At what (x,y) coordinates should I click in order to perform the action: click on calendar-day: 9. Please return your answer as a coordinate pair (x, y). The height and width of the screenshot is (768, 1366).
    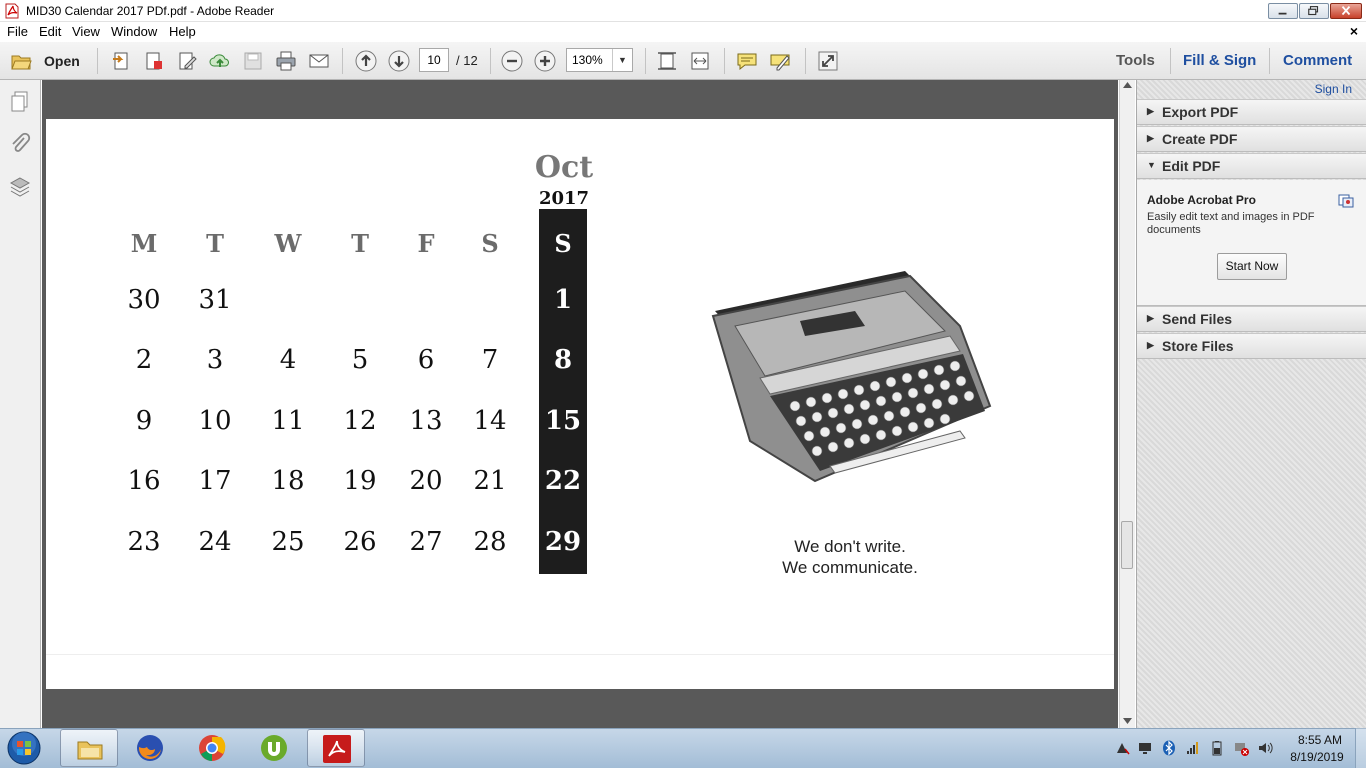
    Looking at the image, I should click on (144, 421).